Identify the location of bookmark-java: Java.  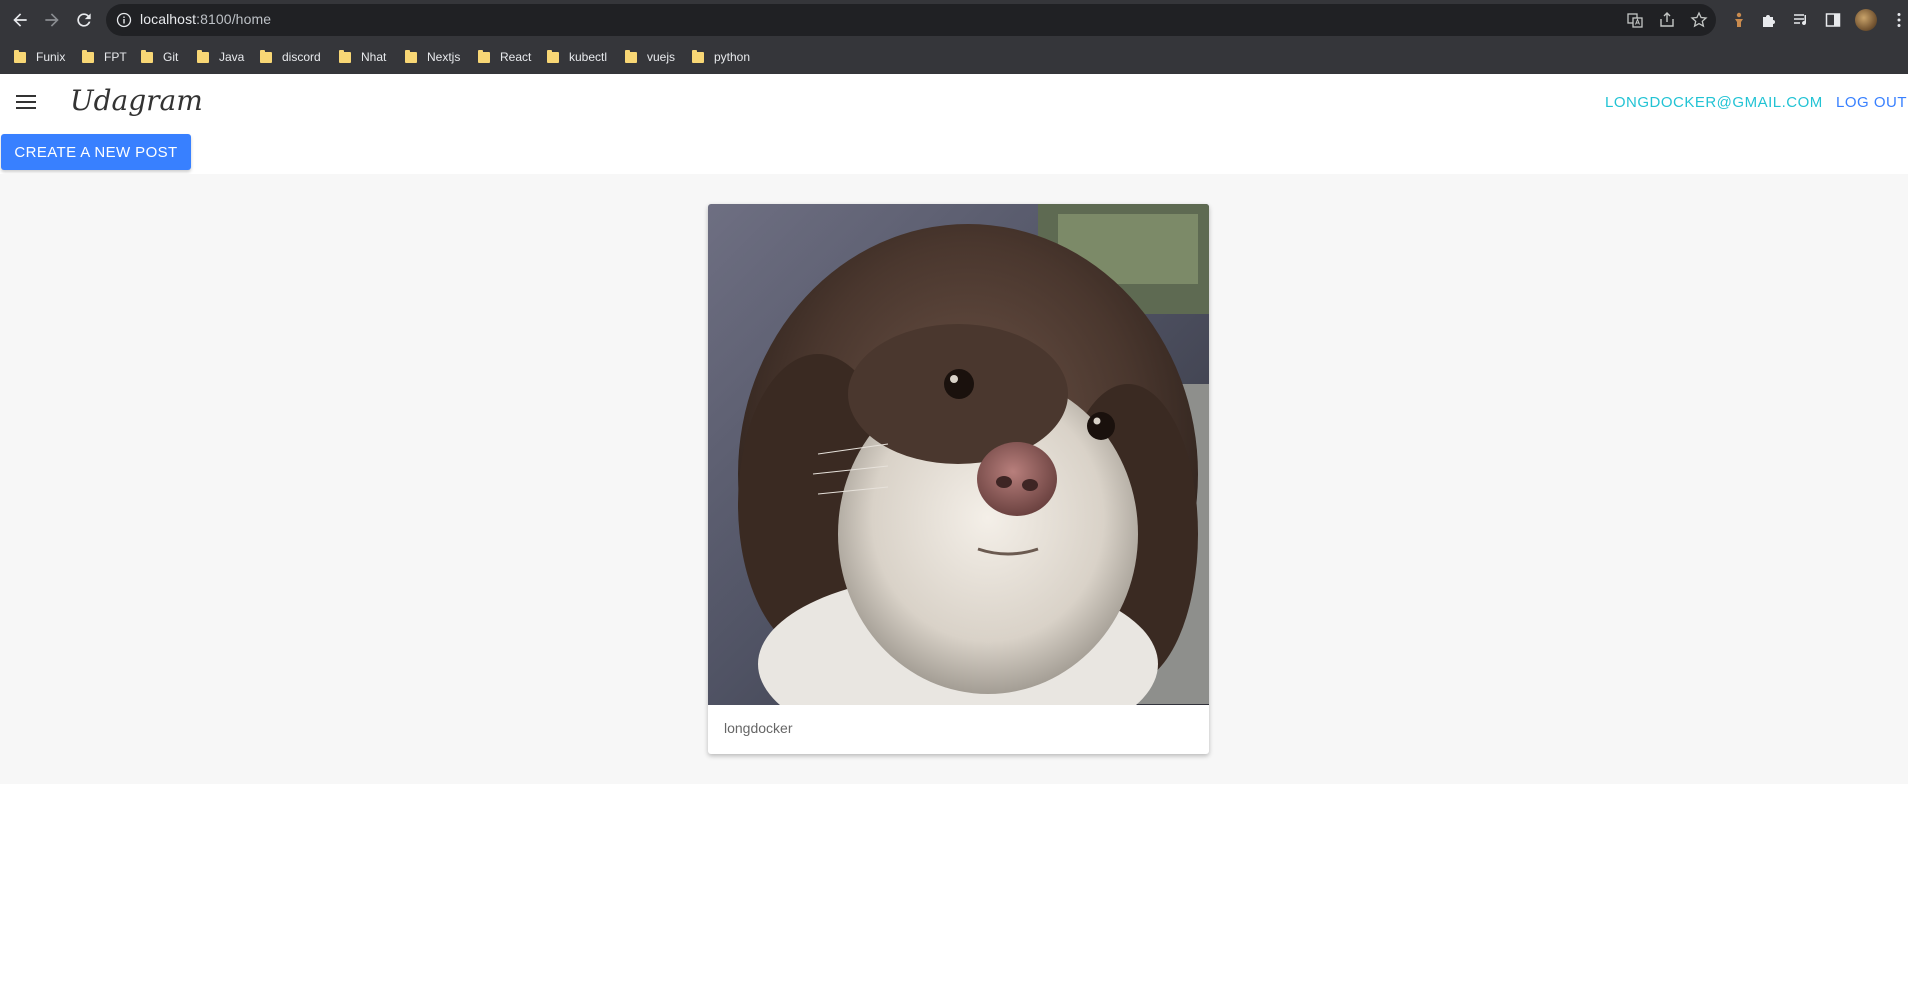
(220, 57).